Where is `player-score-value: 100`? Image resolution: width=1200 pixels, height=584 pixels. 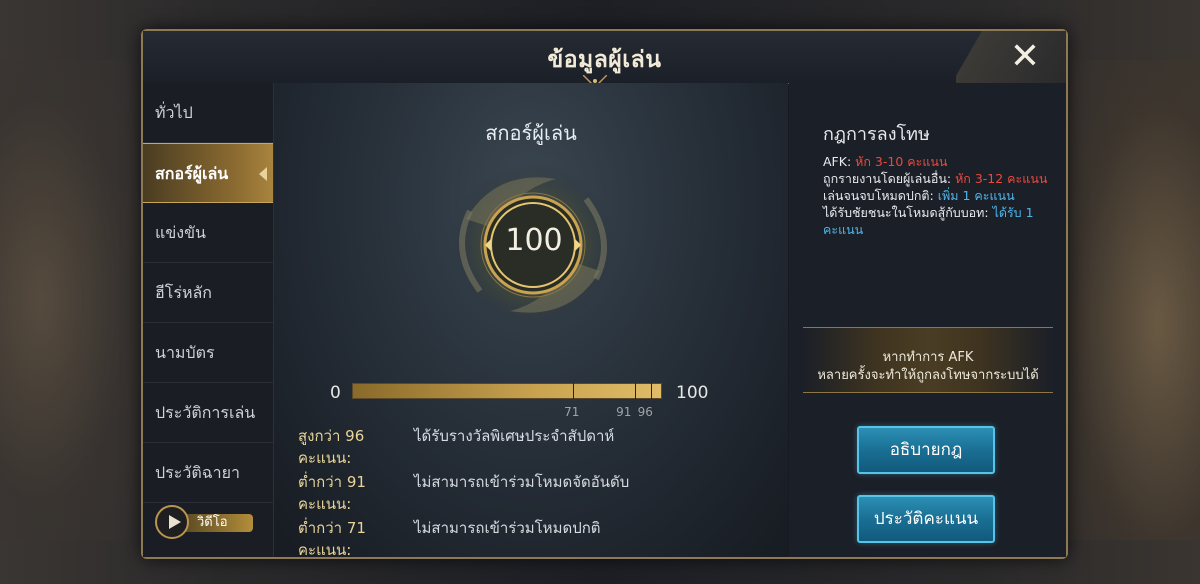 player-score-value: 100 is located at coordinates (534, 240).